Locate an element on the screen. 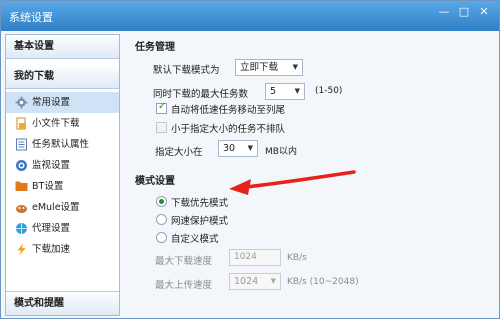 This screenshot has height=319, width=500. sidebar-item-label: 下载加速 is located at coordinates (51, 249).